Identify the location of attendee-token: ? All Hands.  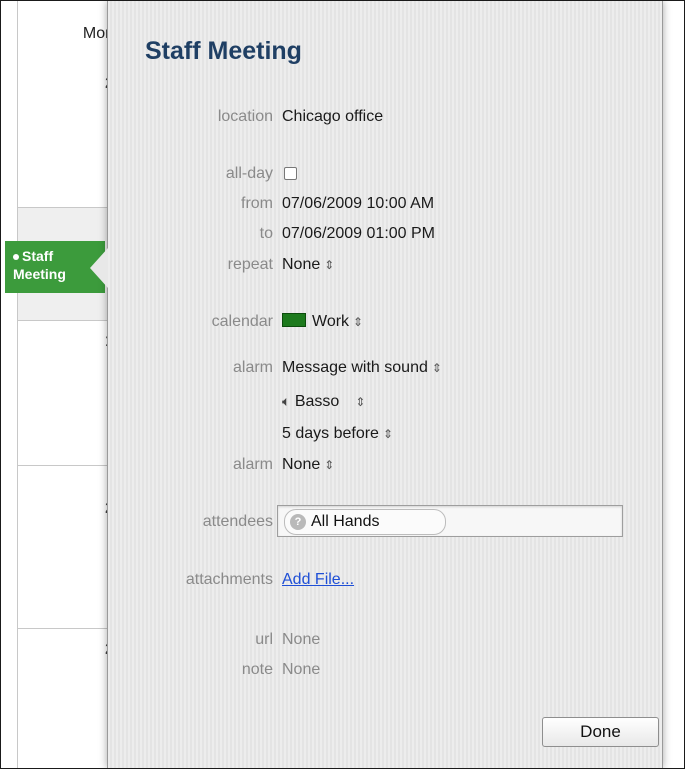
(365, 522).